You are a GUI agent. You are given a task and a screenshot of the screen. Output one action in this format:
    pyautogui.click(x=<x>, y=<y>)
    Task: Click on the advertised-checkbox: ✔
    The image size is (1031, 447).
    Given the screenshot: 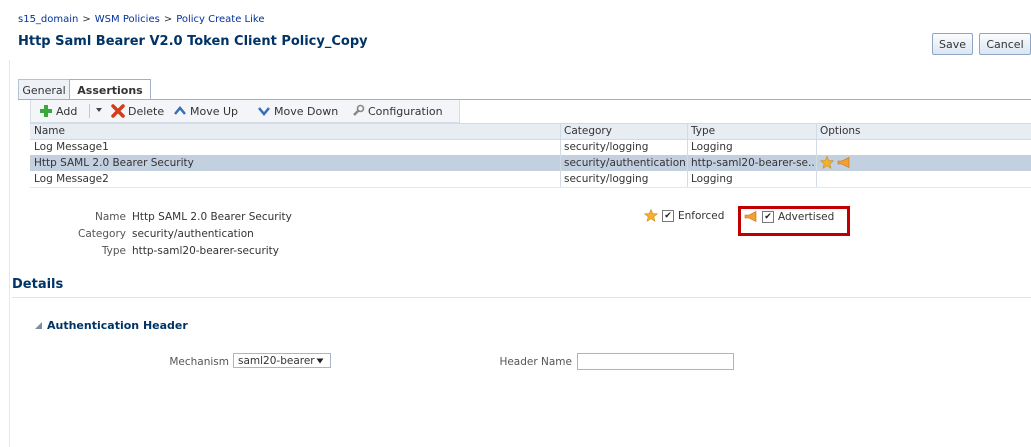 What is the action you would take?
    pyautogui.click(x=768, y=216)
    